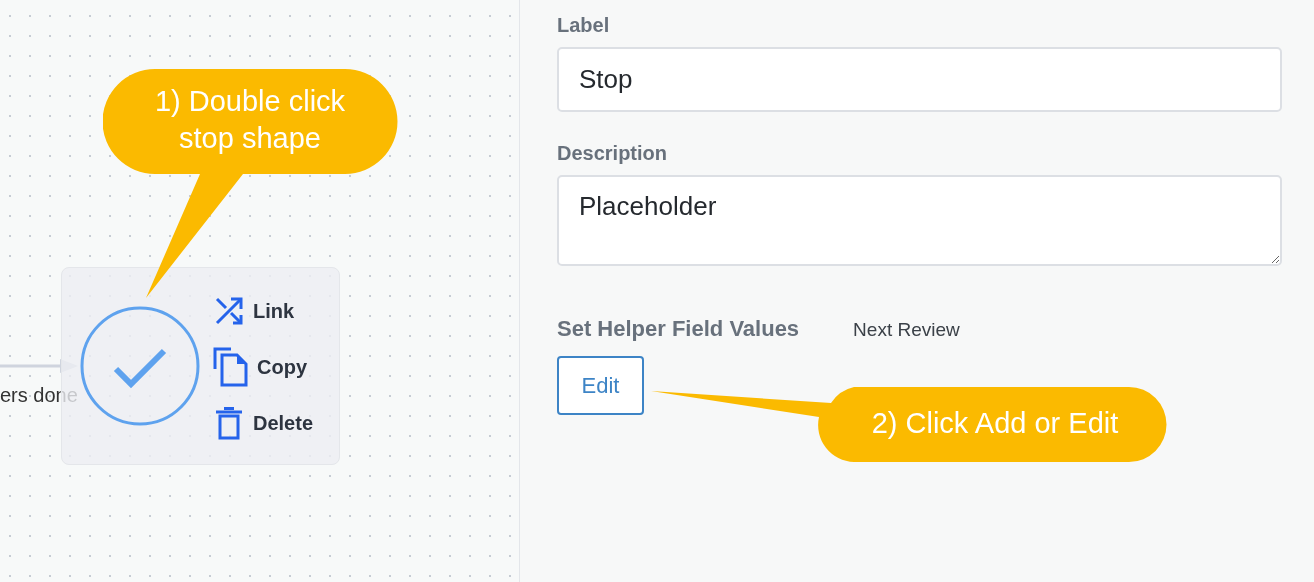 The height and width of the screenshot is (582, 1314). What do you see at coordinates (919, 79) in the screenshot?
I see `label-input: Stop` at bounding box center [919, 79].